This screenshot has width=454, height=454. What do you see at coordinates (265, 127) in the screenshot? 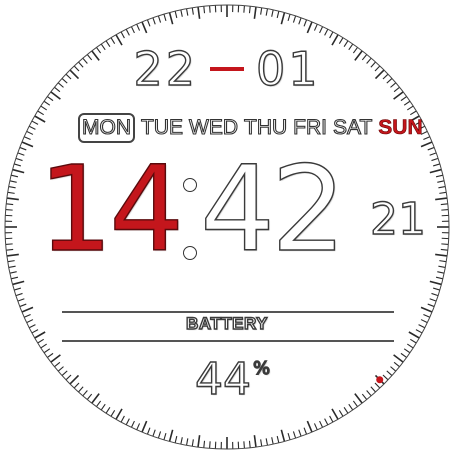
I see `weekday-thu: THU` at bounding box center [265, 127].